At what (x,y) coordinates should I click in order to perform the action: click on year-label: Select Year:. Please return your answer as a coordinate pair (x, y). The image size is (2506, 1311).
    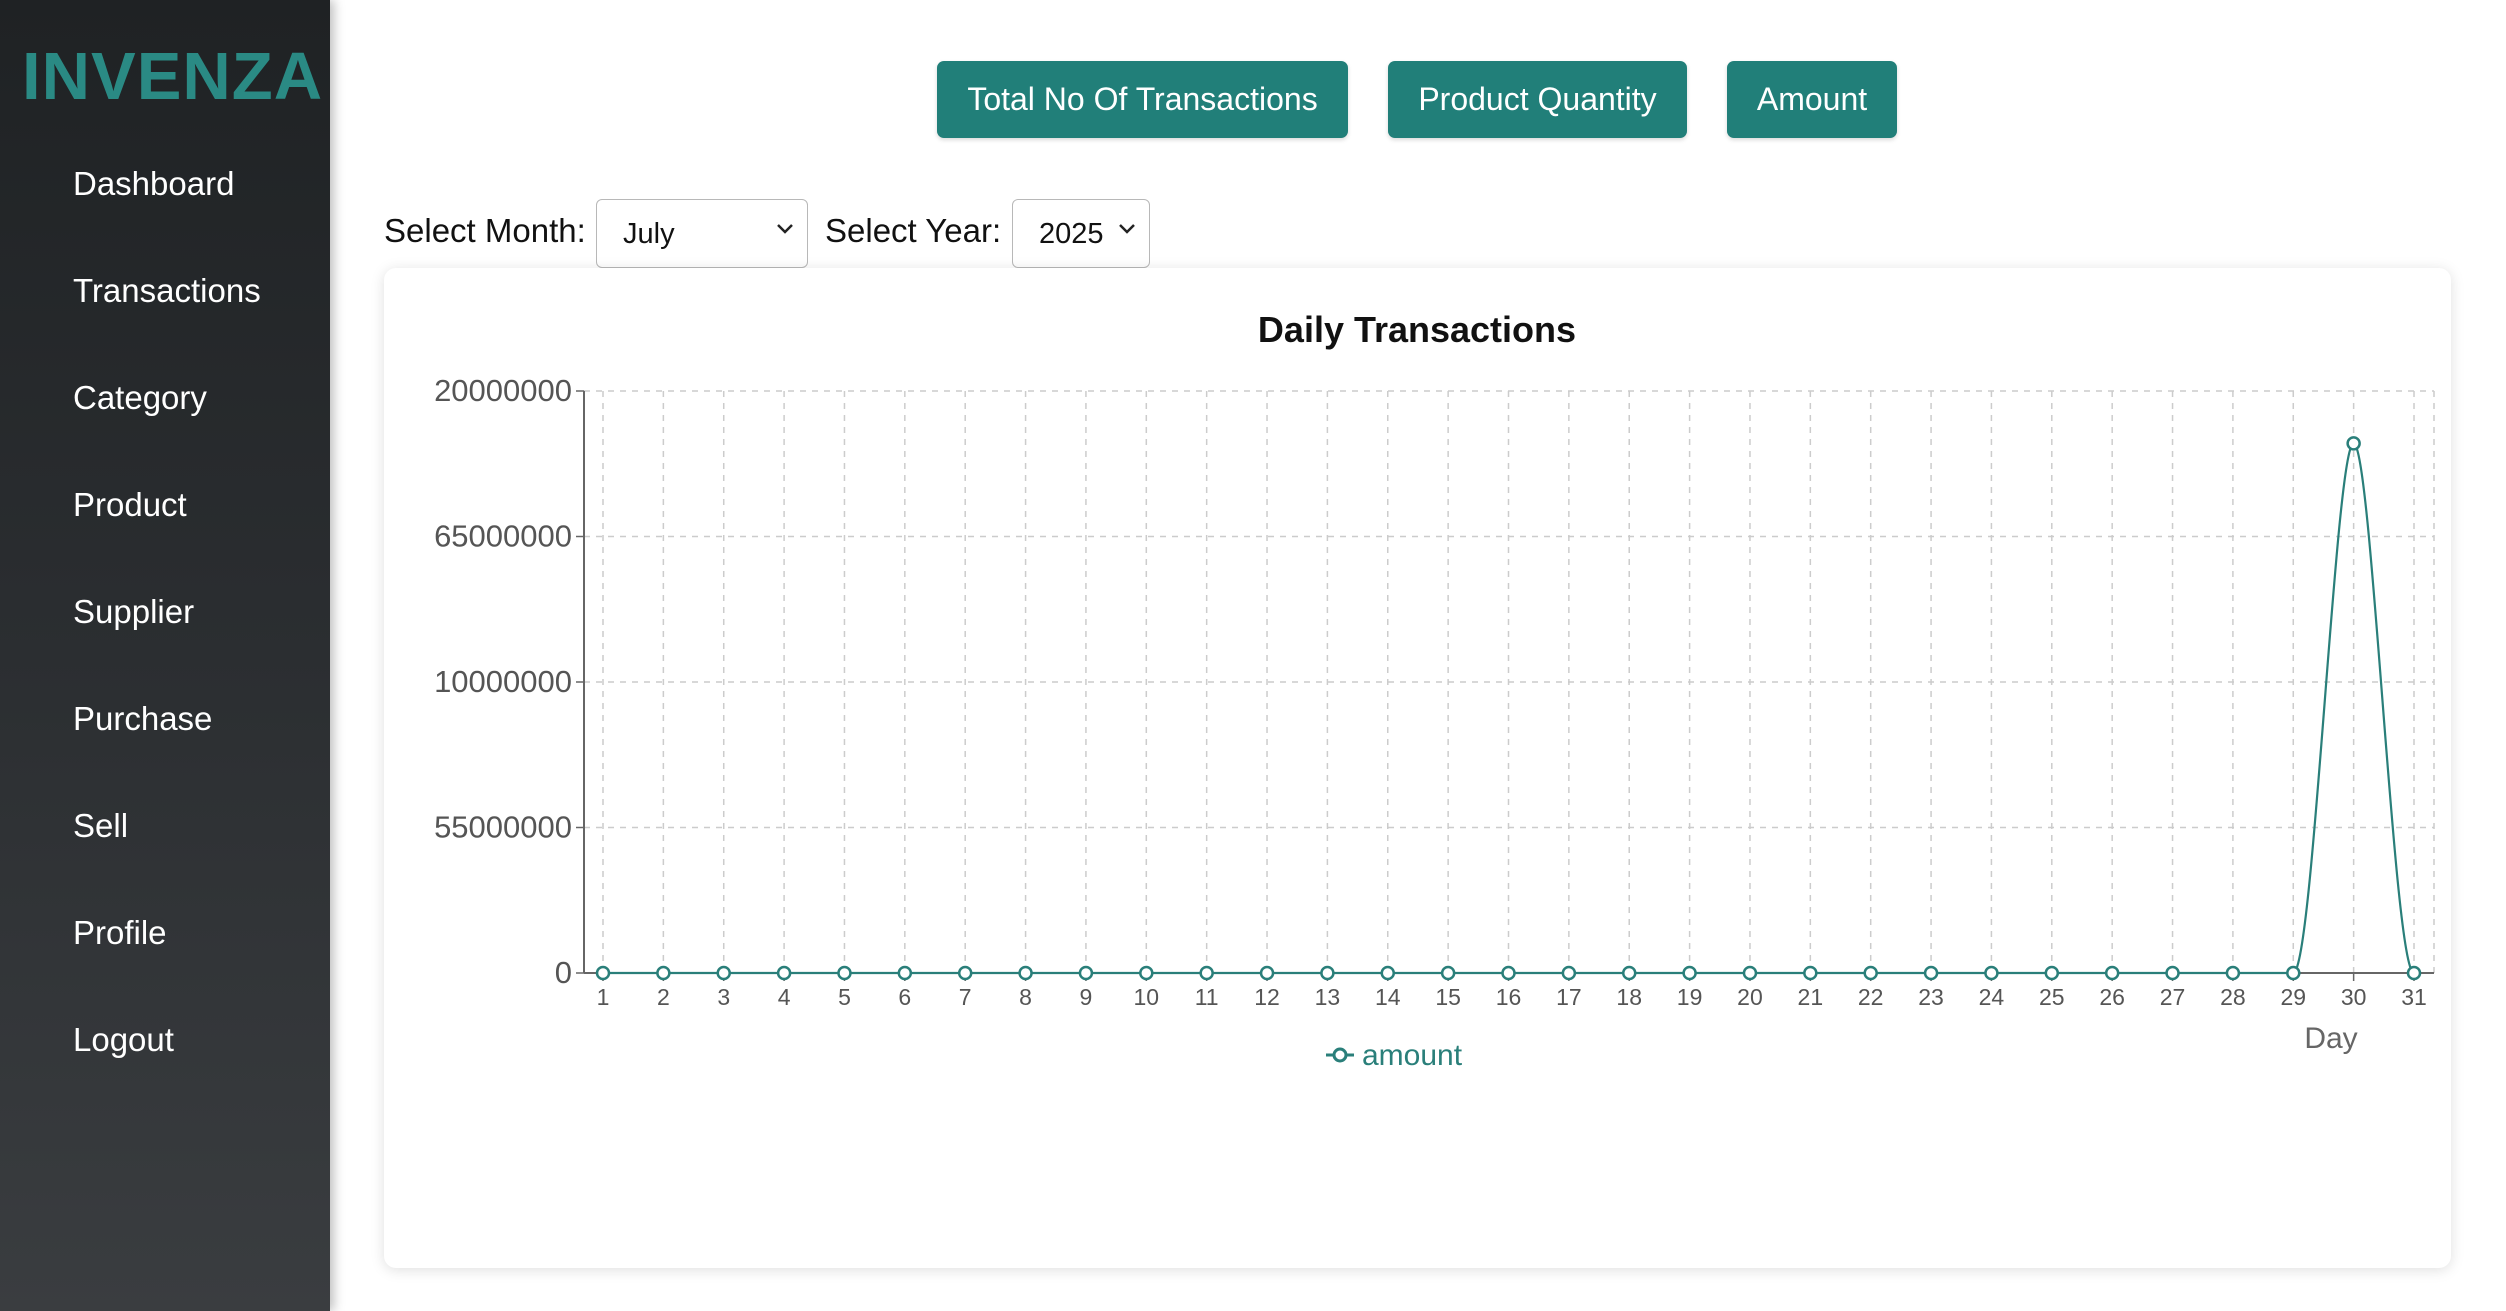
    Looking at the image, I should click on (913, 230).